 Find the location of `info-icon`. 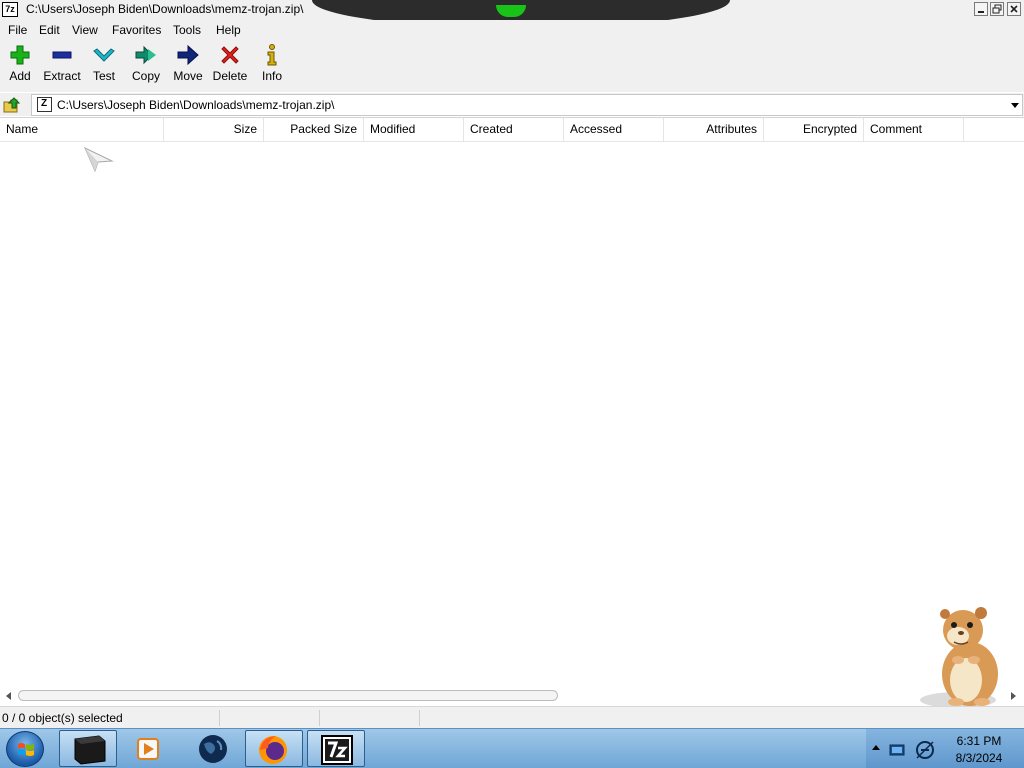

info-icon is located at coordinates (272, 55).